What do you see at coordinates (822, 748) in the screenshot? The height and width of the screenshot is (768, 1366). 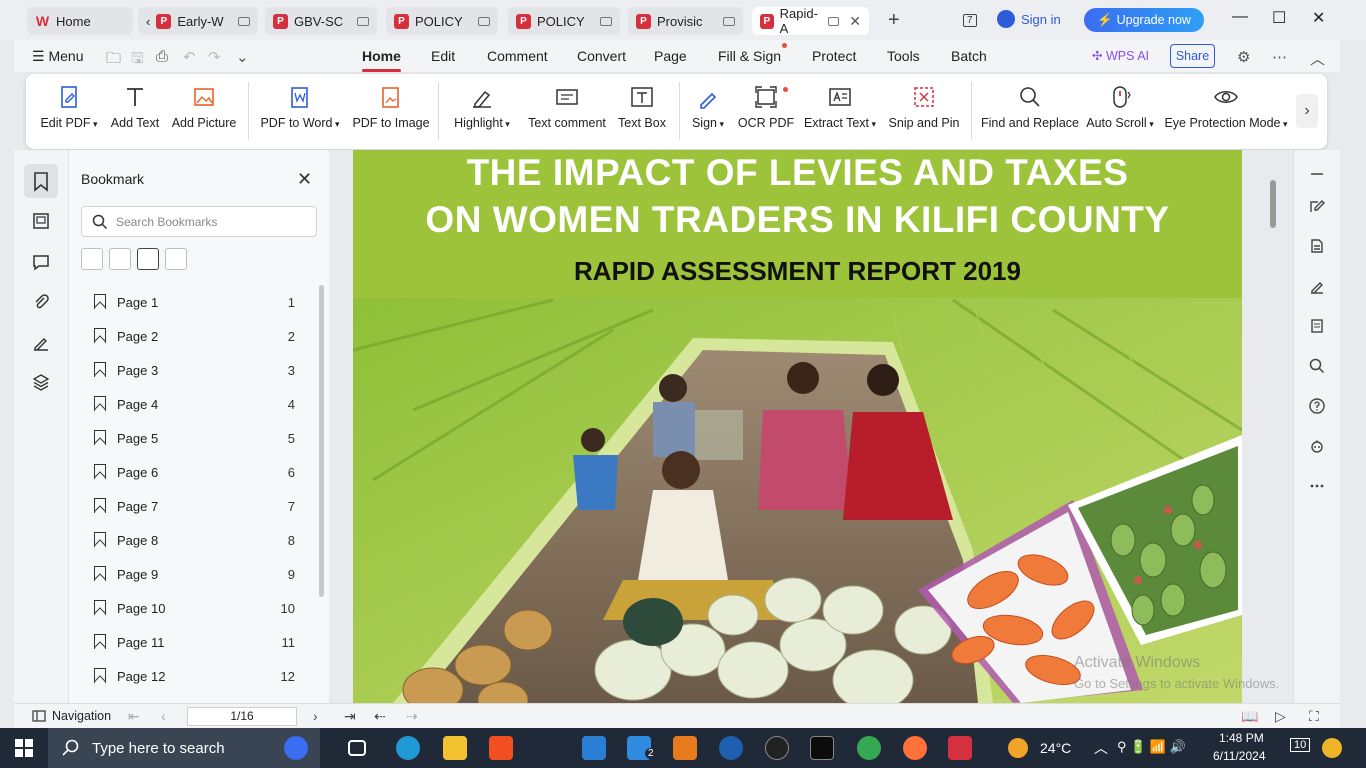 I see `terminal-icon` at bounding box center [822, 748].